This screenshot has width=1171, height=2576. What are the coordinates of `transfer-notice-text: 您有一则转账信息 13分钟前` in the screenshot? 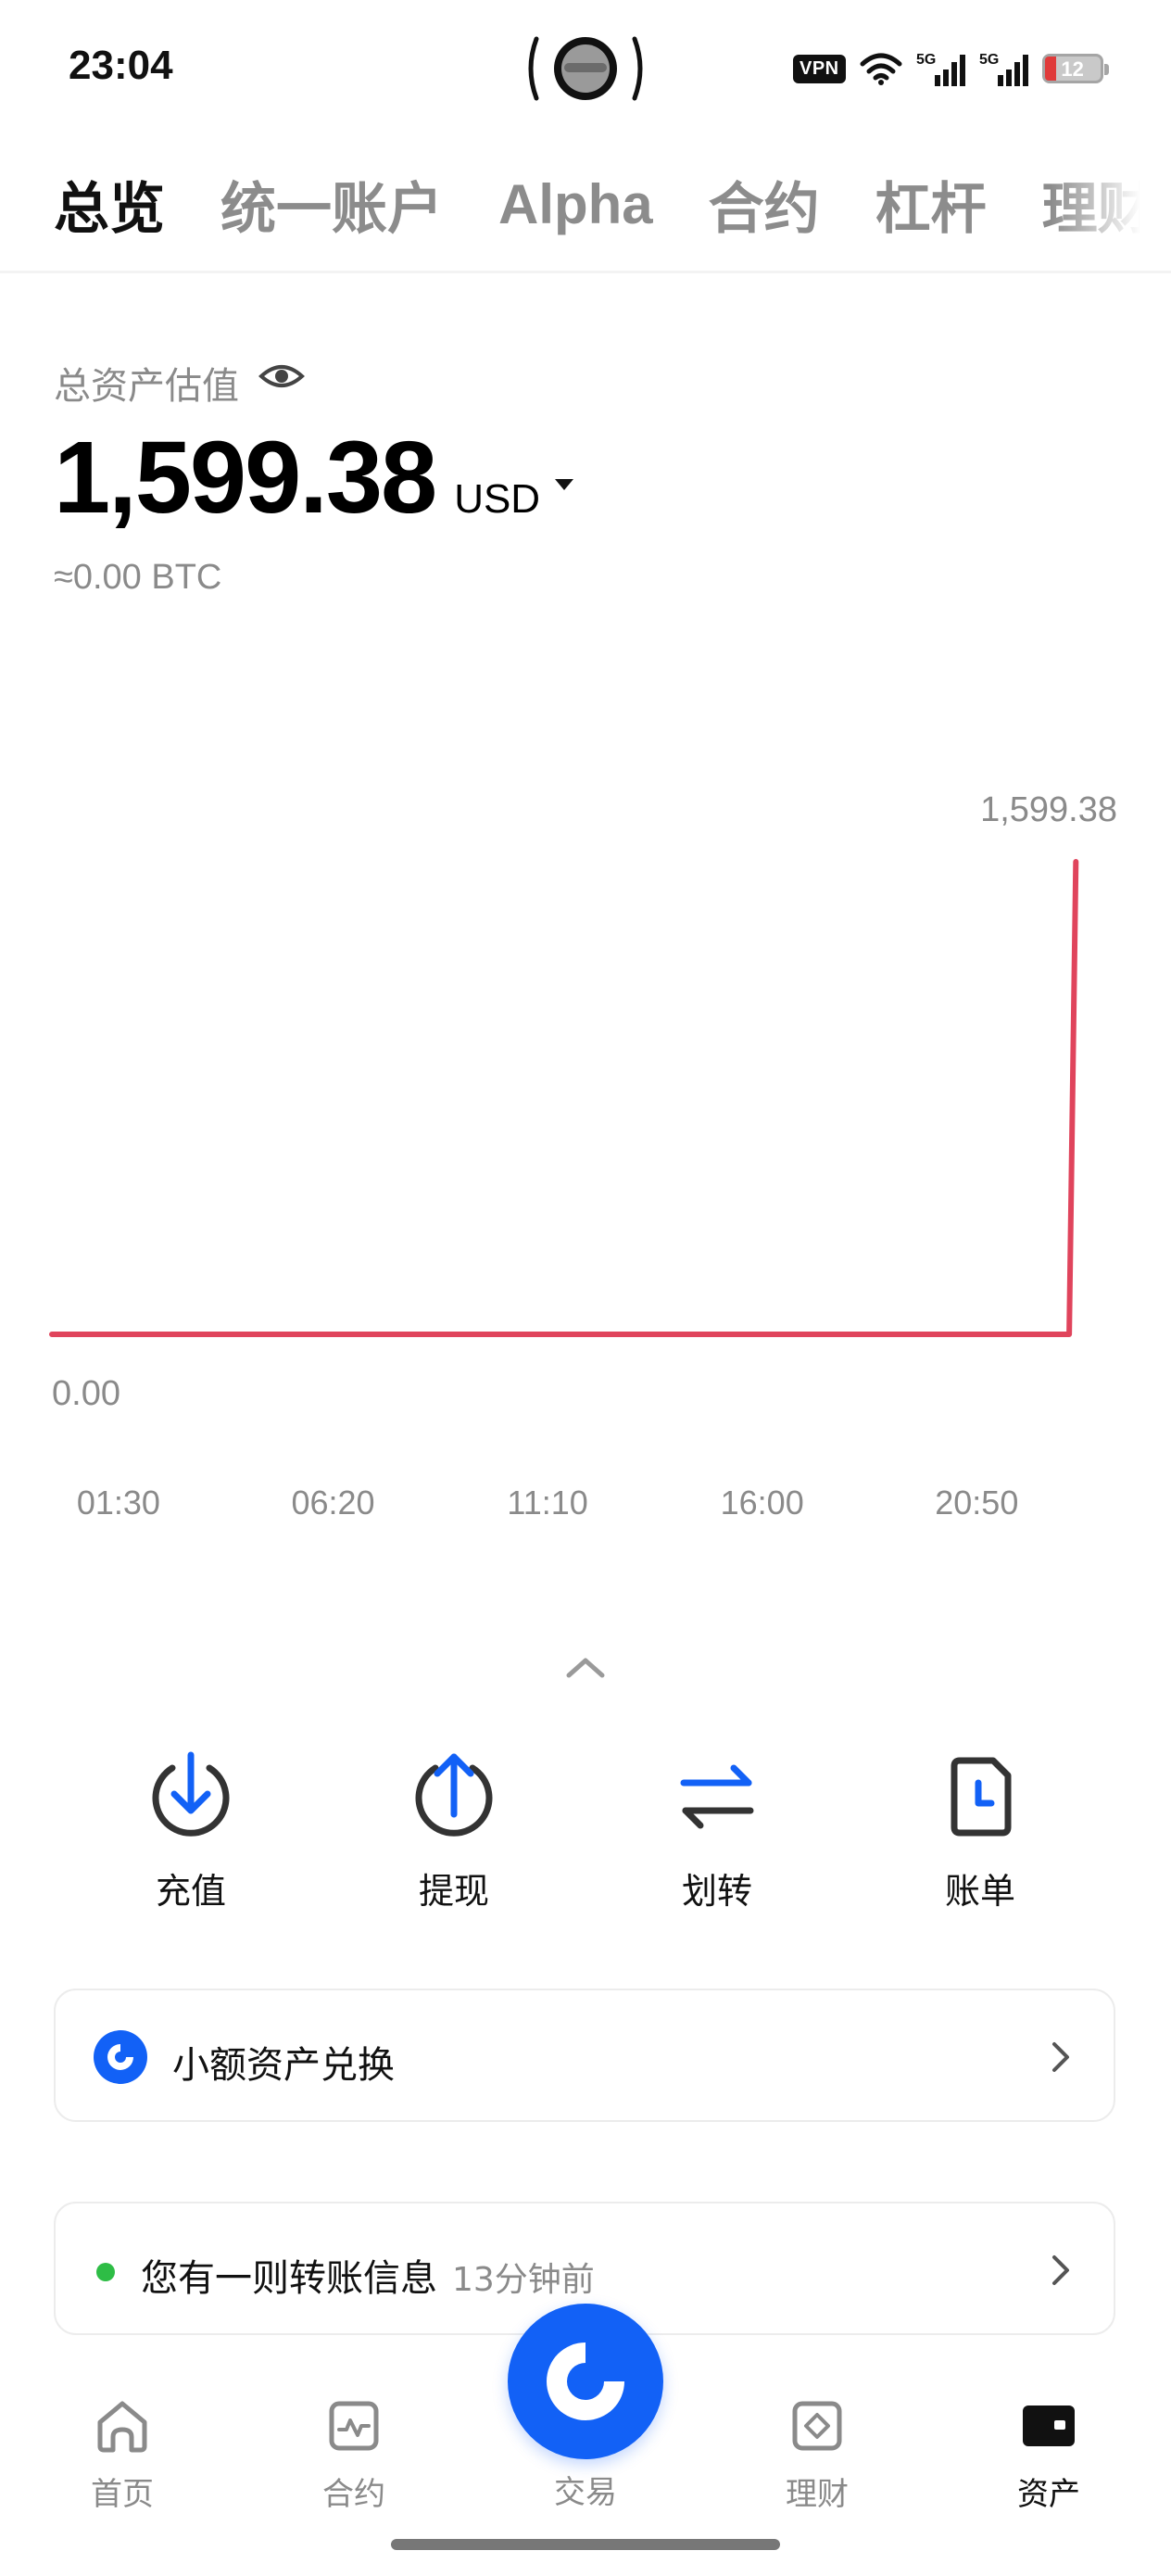 It's located at (368, 2275).